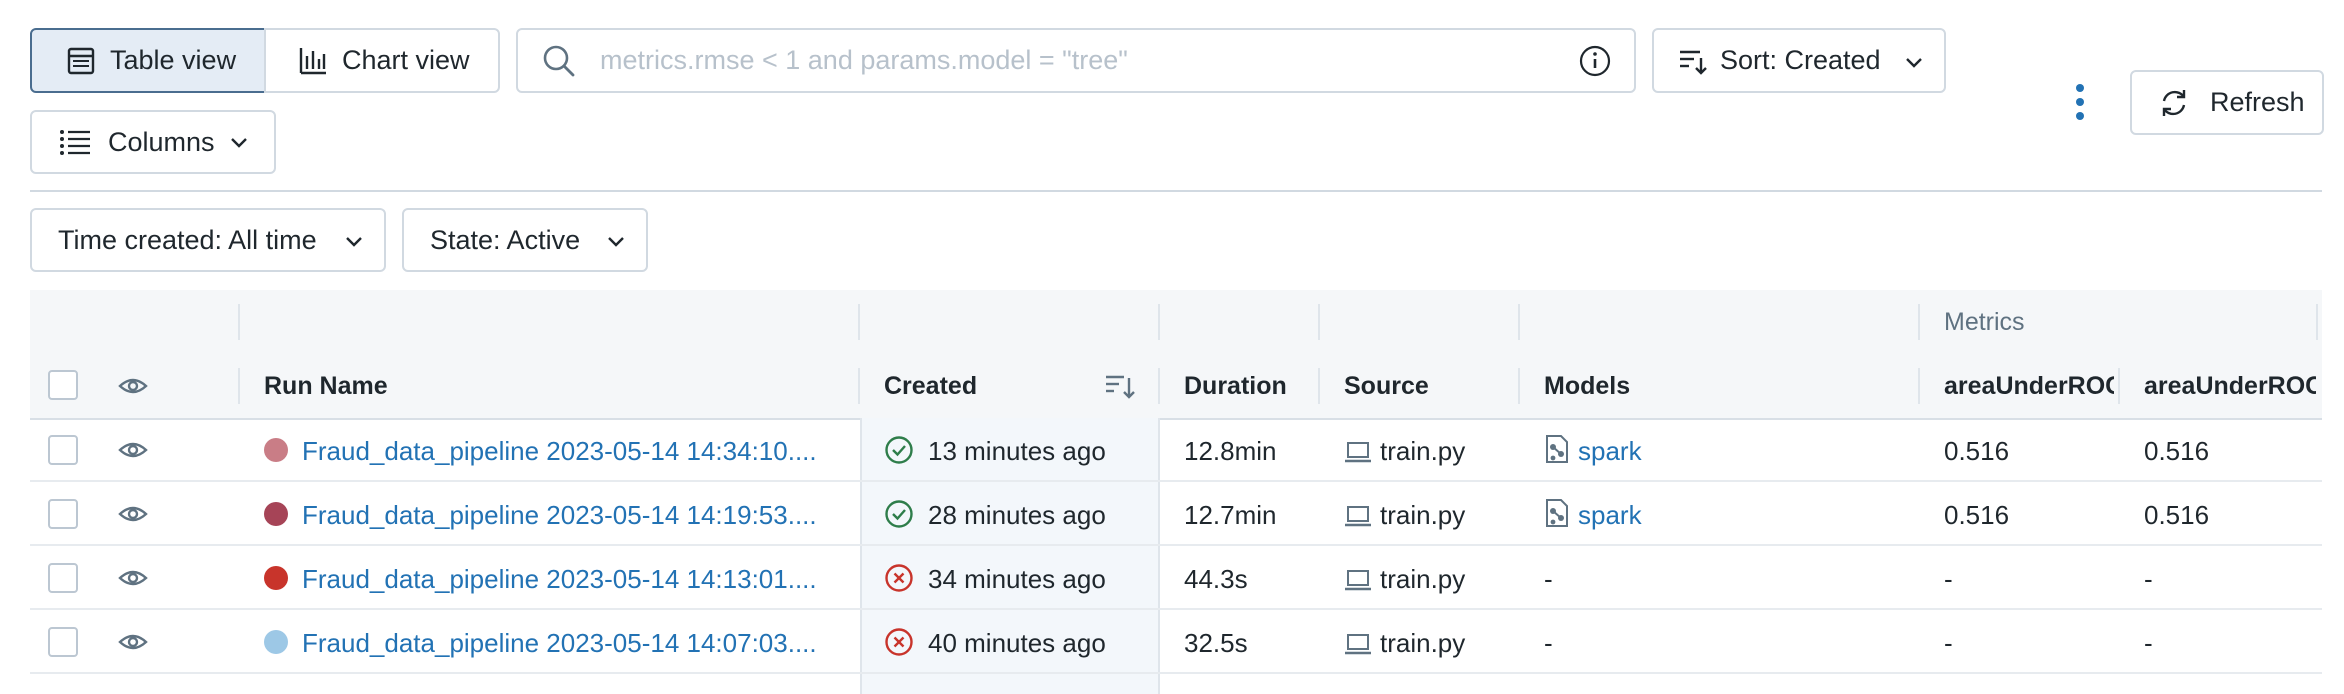 The image size is (2344, 694). I want to click on column-header-source: Source, so click(1386, 386).